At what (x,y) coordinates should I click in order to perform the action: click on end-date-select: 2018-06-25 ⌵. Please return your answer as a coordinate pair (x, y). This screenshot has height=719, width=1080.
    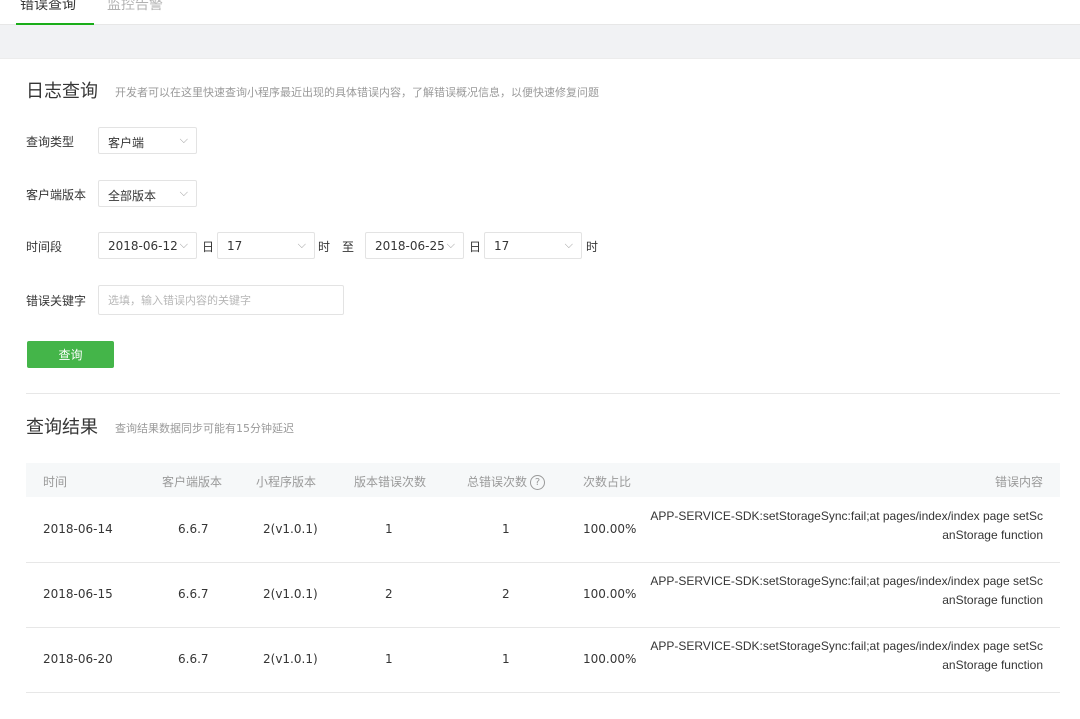
    Looking at the image, I should click on (414, 245).